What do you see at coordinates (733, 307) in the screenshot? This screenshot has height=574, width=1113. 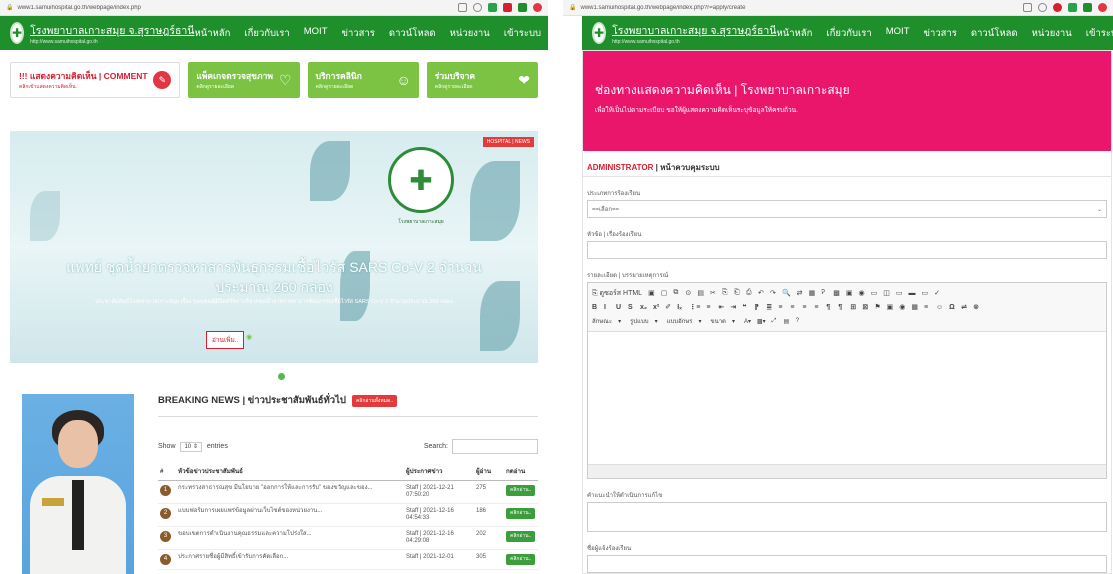 I see `editor-tool-button: ⇥` at bounding box center [733, 307].